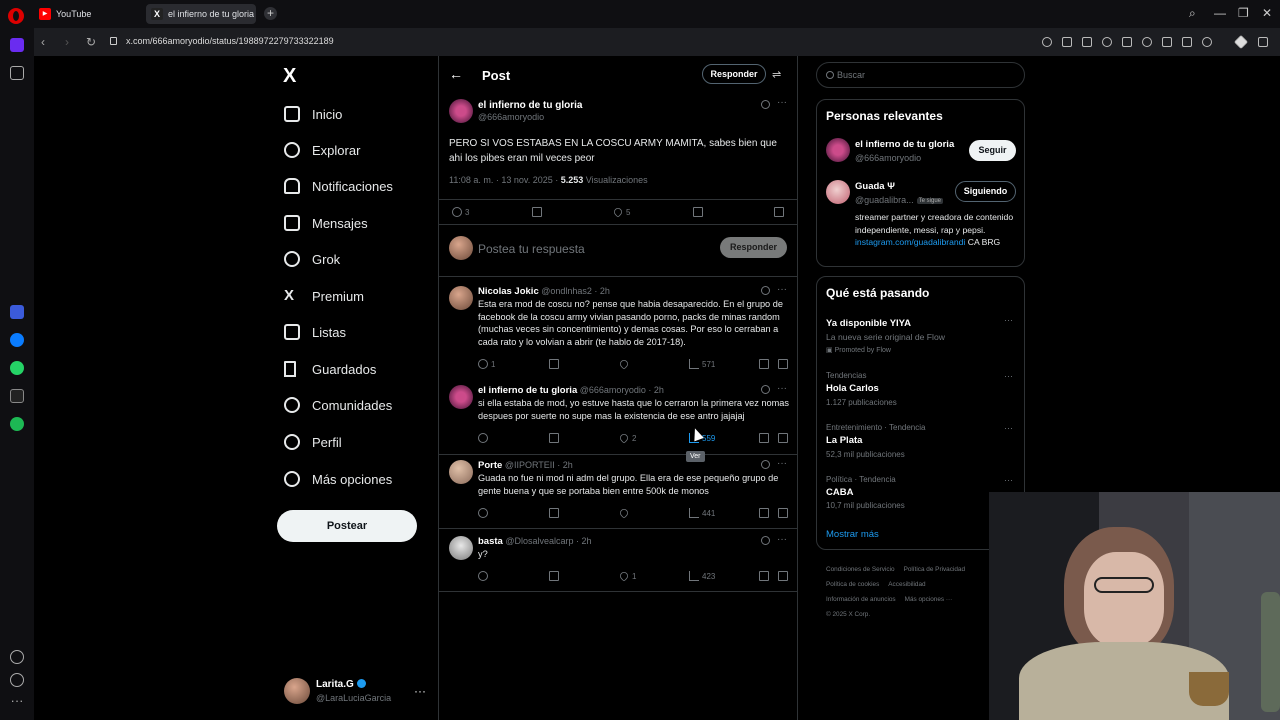 The height and width of the screenshot is (720, 1280). What do you see at coordinates (622, 390) in the screenshot?
I see `author-handle: @666amoryodio · 2h` at bounding box center [622, 390].